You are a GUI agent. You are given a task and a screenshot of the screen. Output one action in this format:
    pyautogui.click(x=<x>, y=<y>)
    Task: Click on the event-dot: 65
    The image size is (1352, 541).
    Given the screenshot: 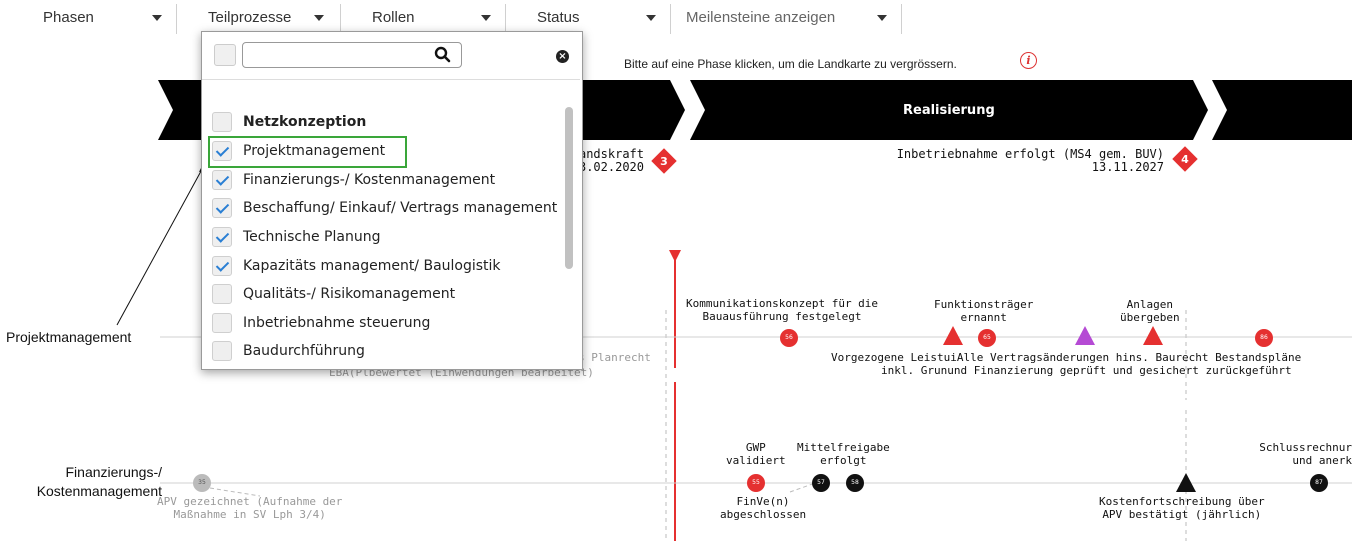 What is the action you would take?
    pyautogui.click(x=987, y=338)
    